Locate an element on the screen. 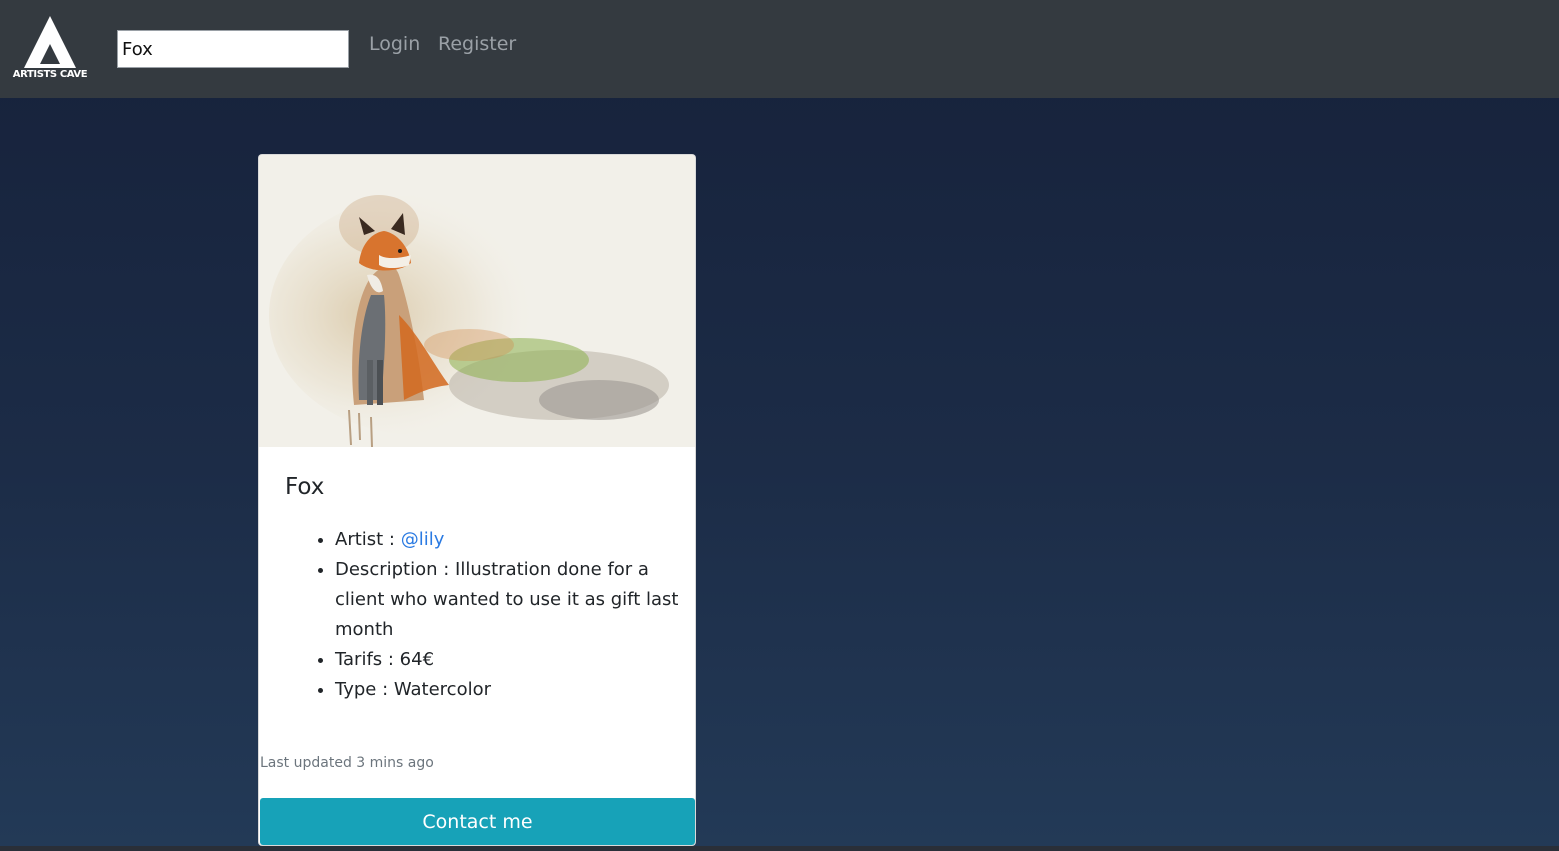 This screenshot has width=1559, height=851. brand-logo: ARTISTS CAVE is located at coordinates (50, 49).